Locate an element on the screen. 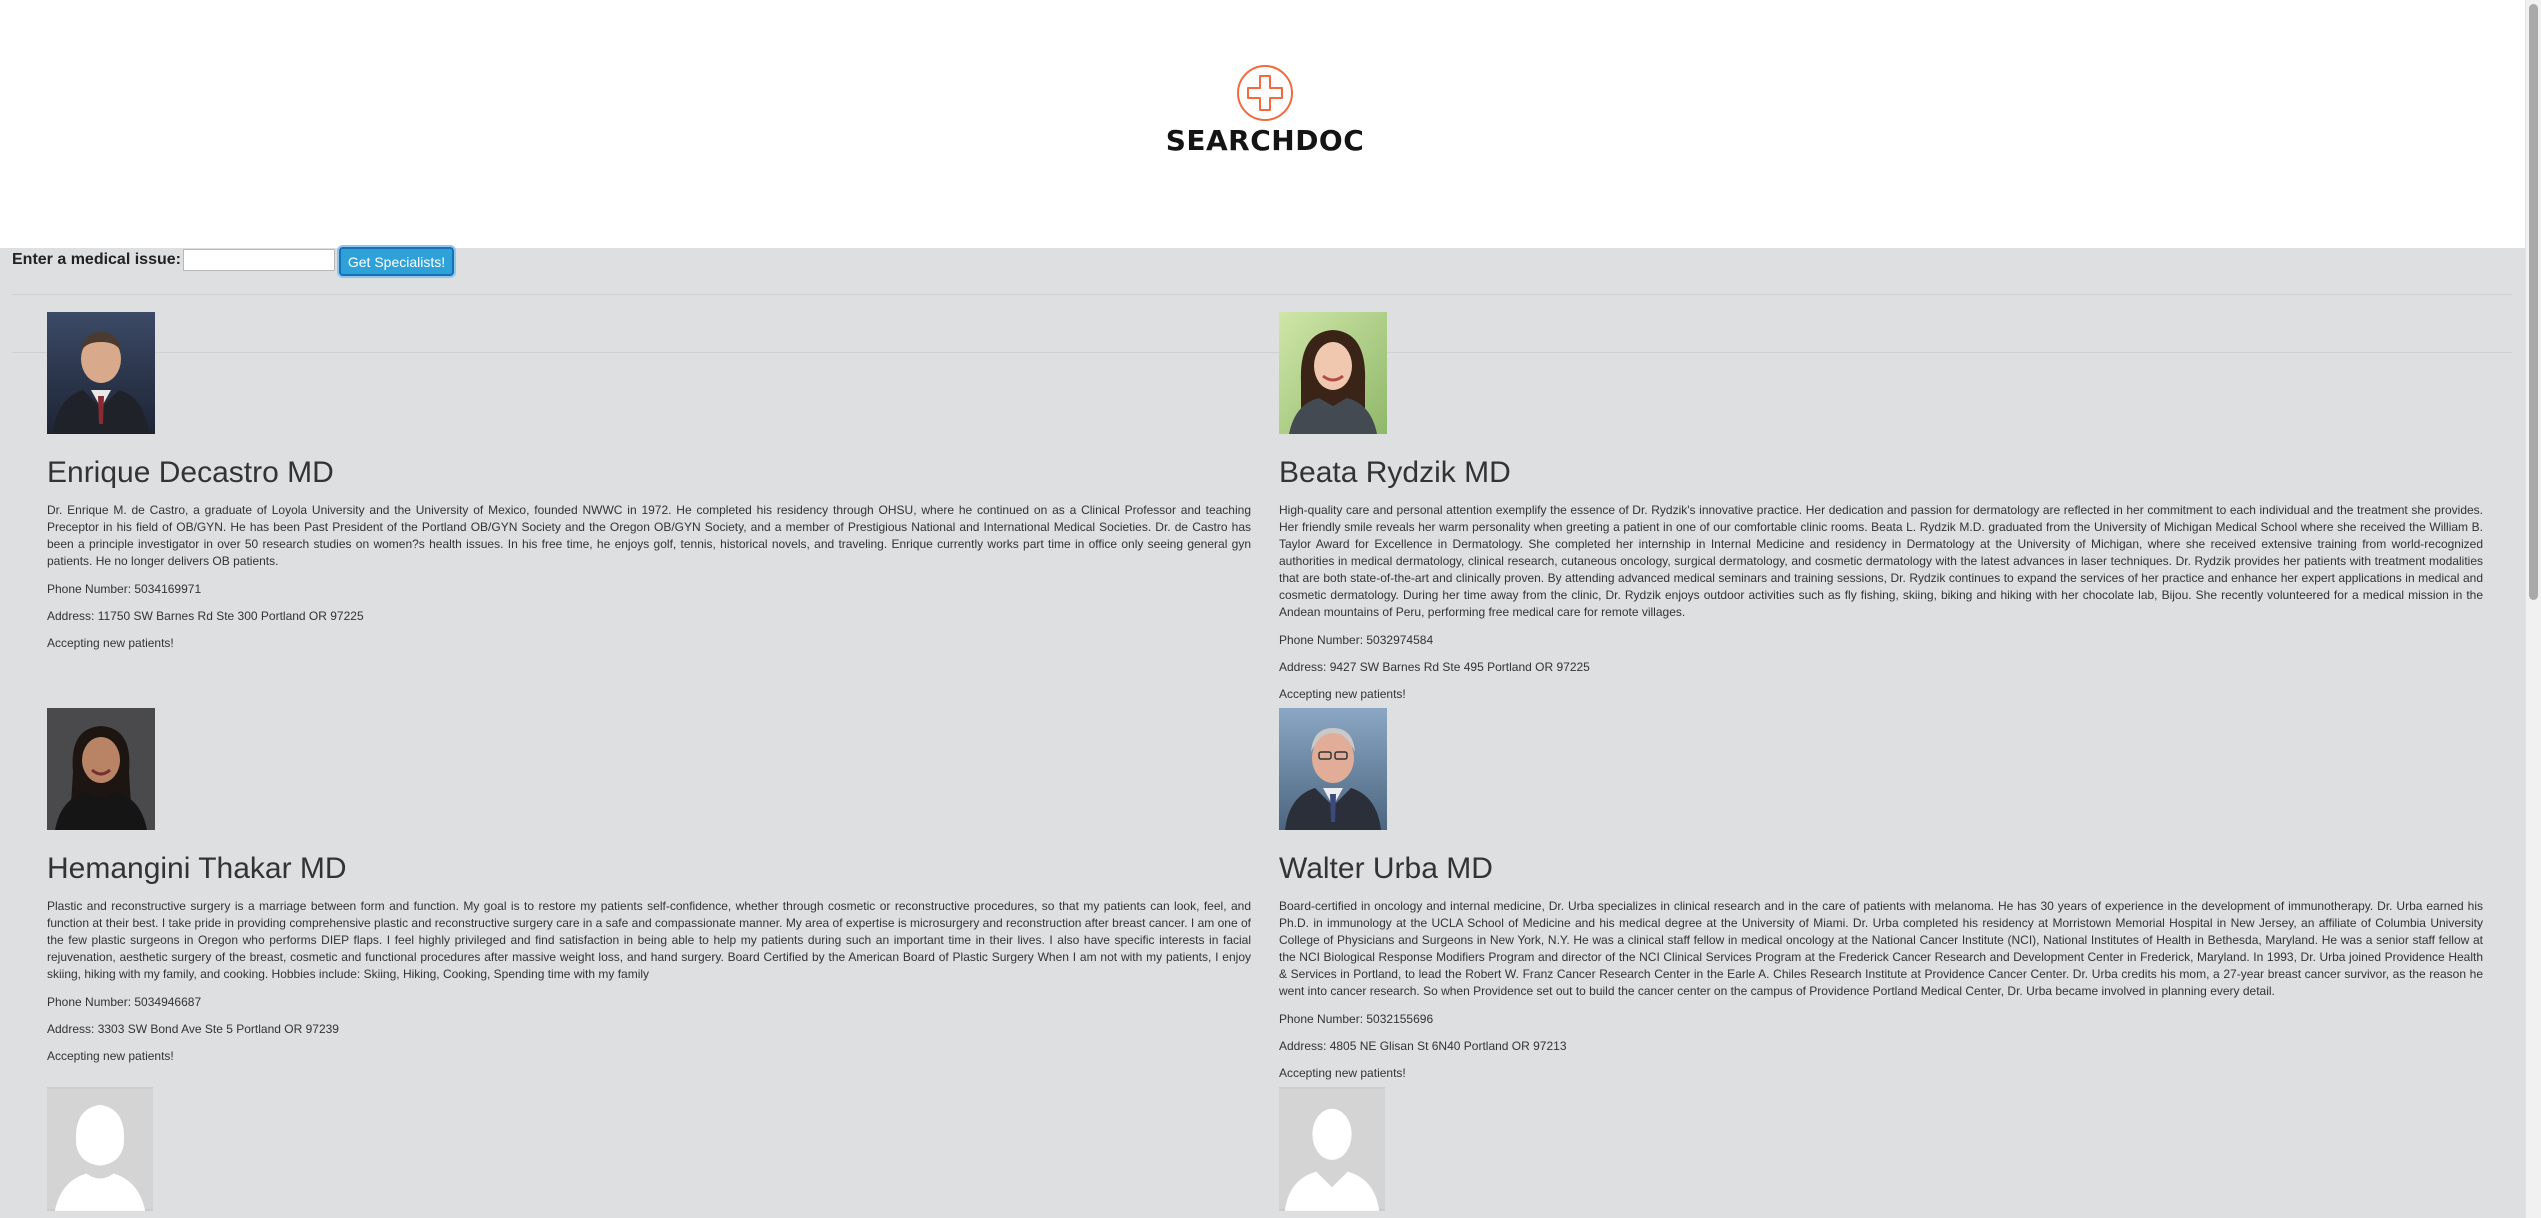 This screenshot has width=2541, height=1218. doctor-phone: Phone Number: 5032974584 is located at coordinates (1356, 640).